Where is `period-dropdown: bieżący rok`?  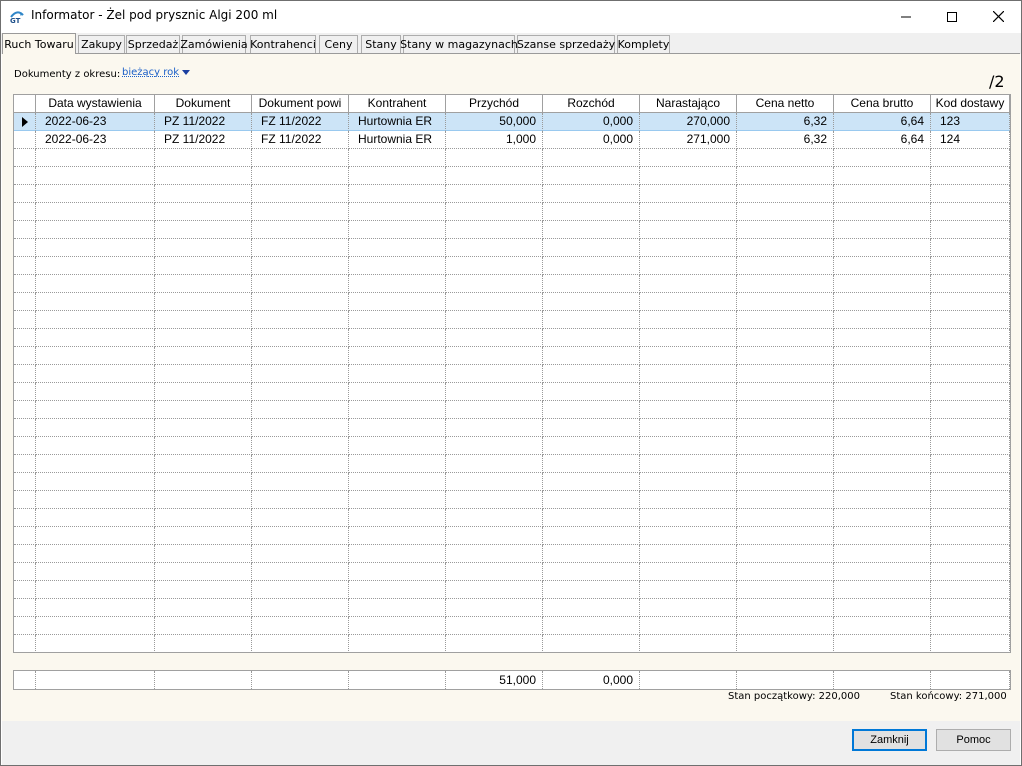
period-dropdown: bieżący rok is located at coordinates (156, 72).